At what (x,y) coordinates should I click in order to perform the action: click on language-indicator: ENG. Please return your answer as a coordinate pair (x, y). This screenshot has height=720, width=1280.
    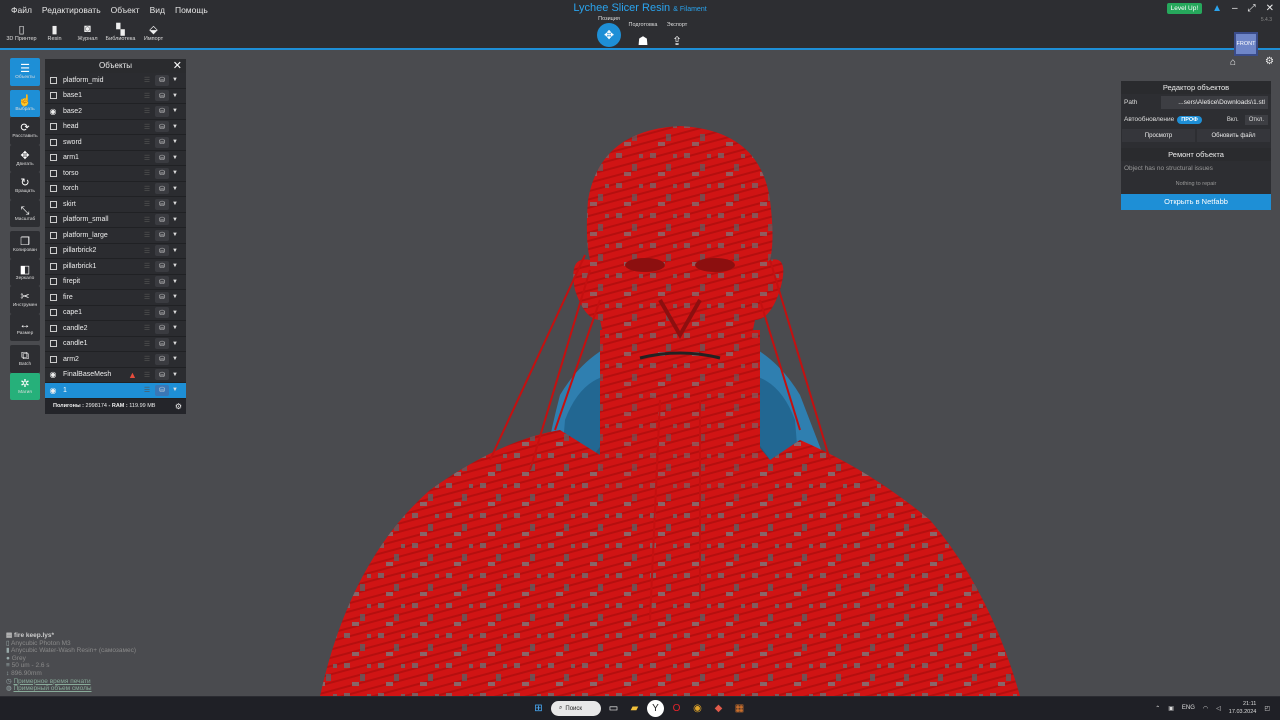
    Looking at the image, I should click on (1188, 708).